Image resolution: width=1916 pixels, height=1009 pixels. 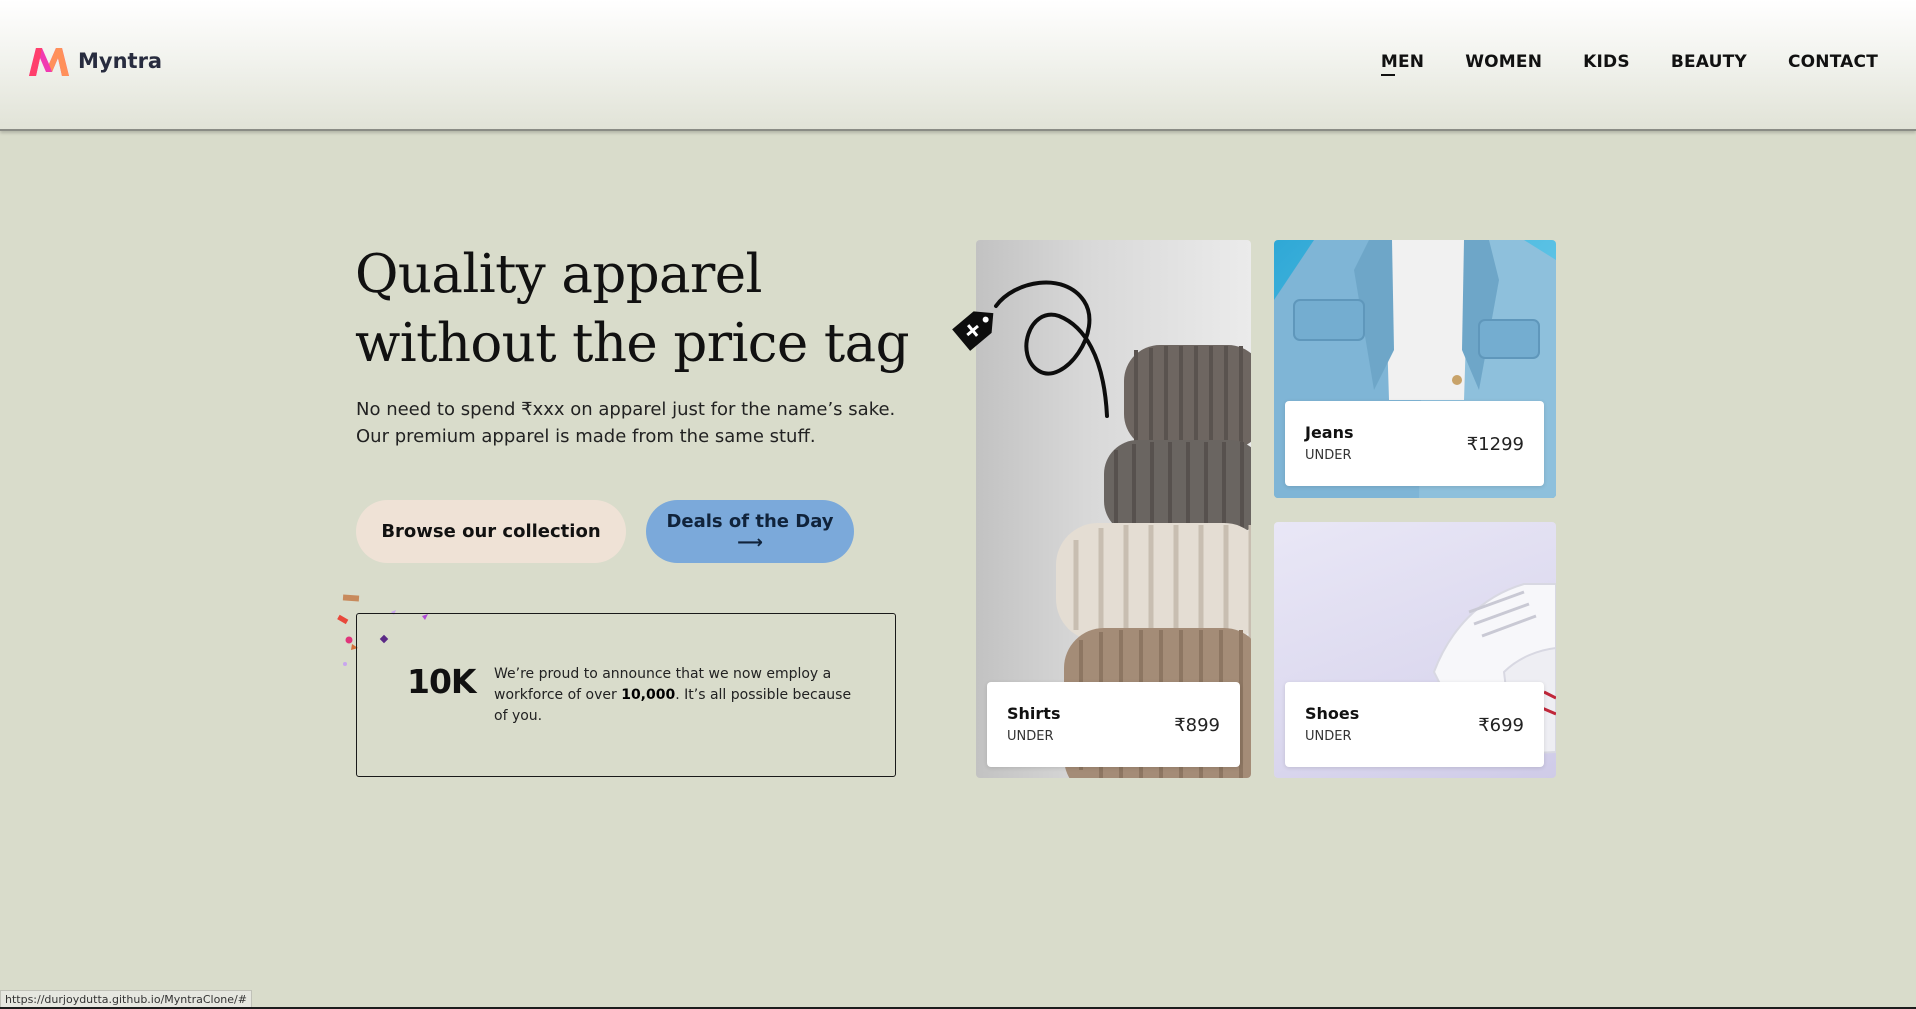 I want to click on product-name-shoes: Shoes, so click(x=1332, y=713).